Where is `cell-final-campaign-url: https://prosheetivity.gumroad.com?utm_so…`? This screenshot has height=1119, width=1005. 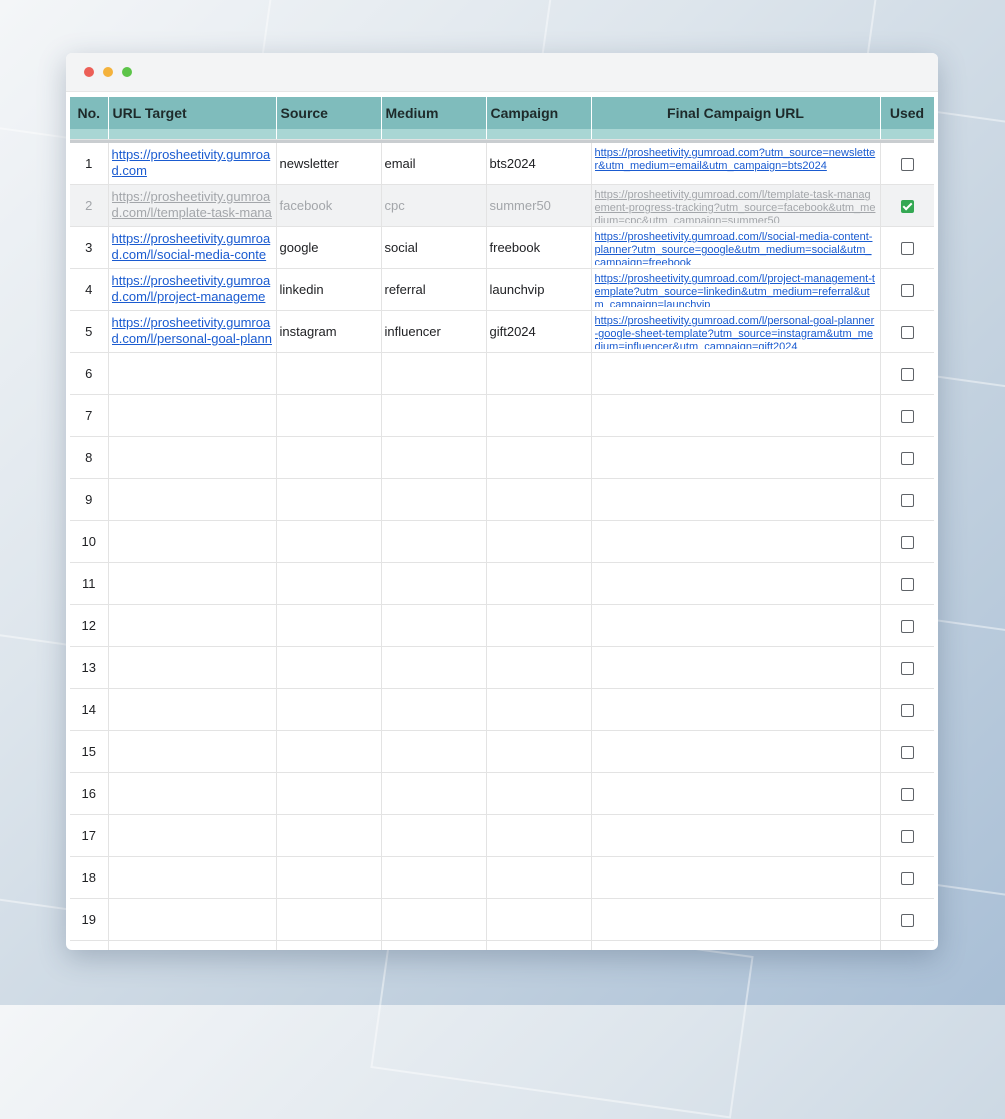
cell-final-campaign-url: https://prosheetivity.gumroad.com?utm_so… is located at coordinates (736, 164).